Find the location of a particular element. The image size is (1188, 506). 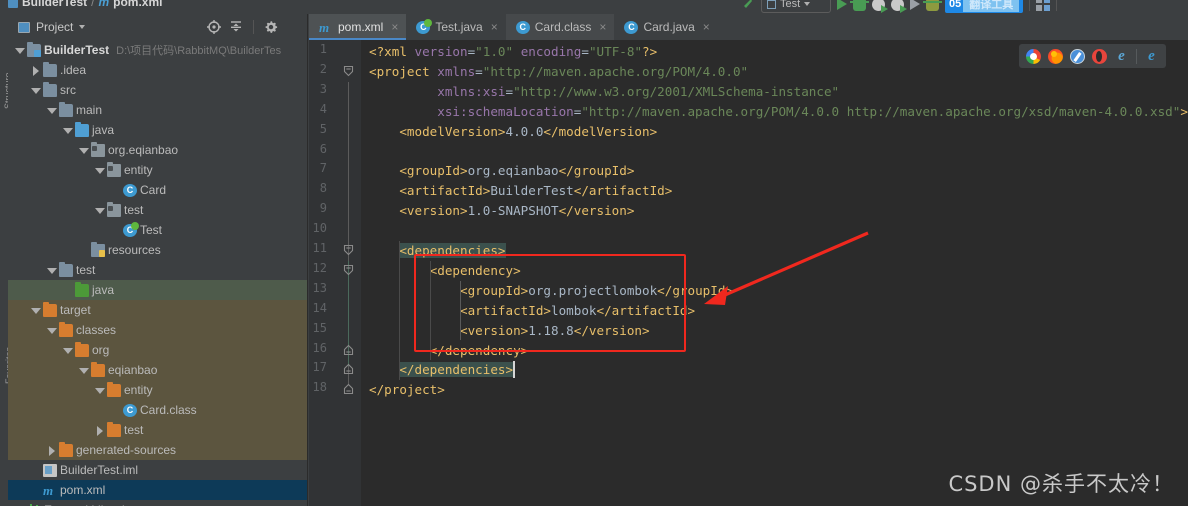

tree-node-classes: classes is located at coordinates (157, 330).